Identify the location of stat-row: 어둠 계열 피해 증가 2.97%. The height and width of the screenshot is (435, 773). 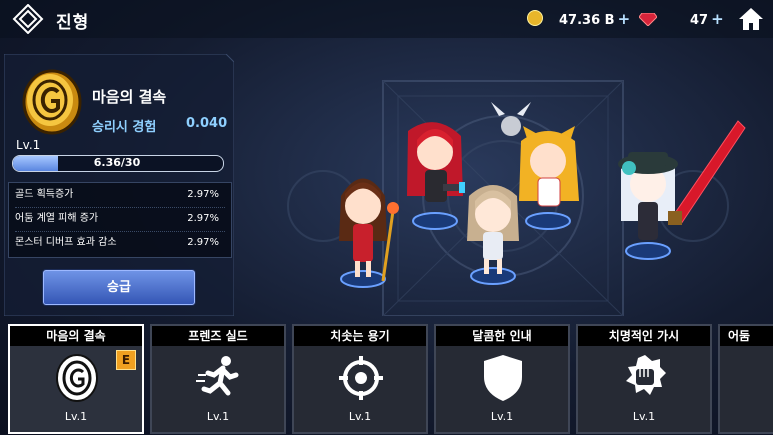
(120, 219).